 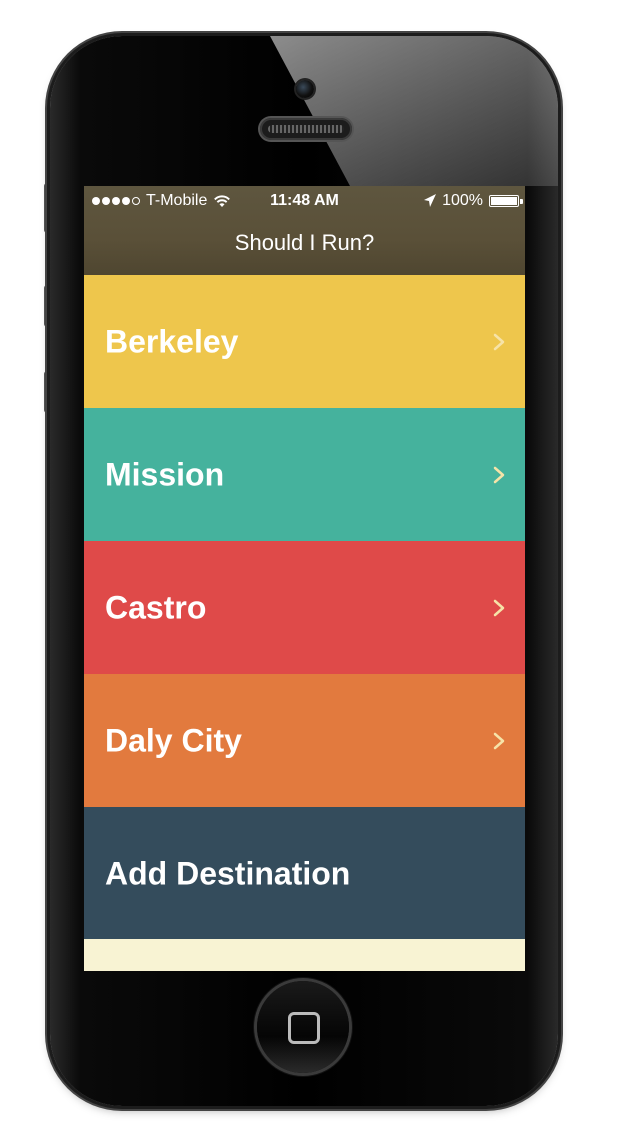 I want to click on destination-row-daly-city: Daly City, so click(x=304, y=740).